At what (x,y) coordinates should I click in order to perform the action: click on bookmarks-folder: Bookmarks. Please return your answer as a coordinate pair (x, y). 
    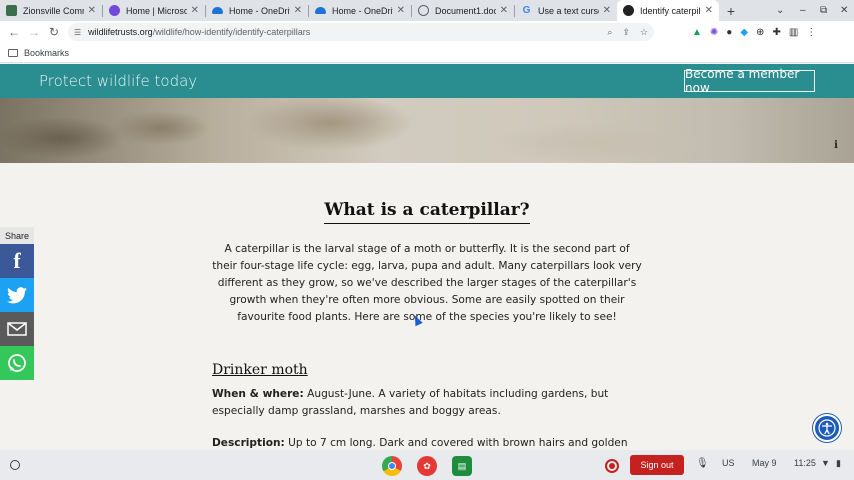
    Looking at the image, I should click on (46, 53).